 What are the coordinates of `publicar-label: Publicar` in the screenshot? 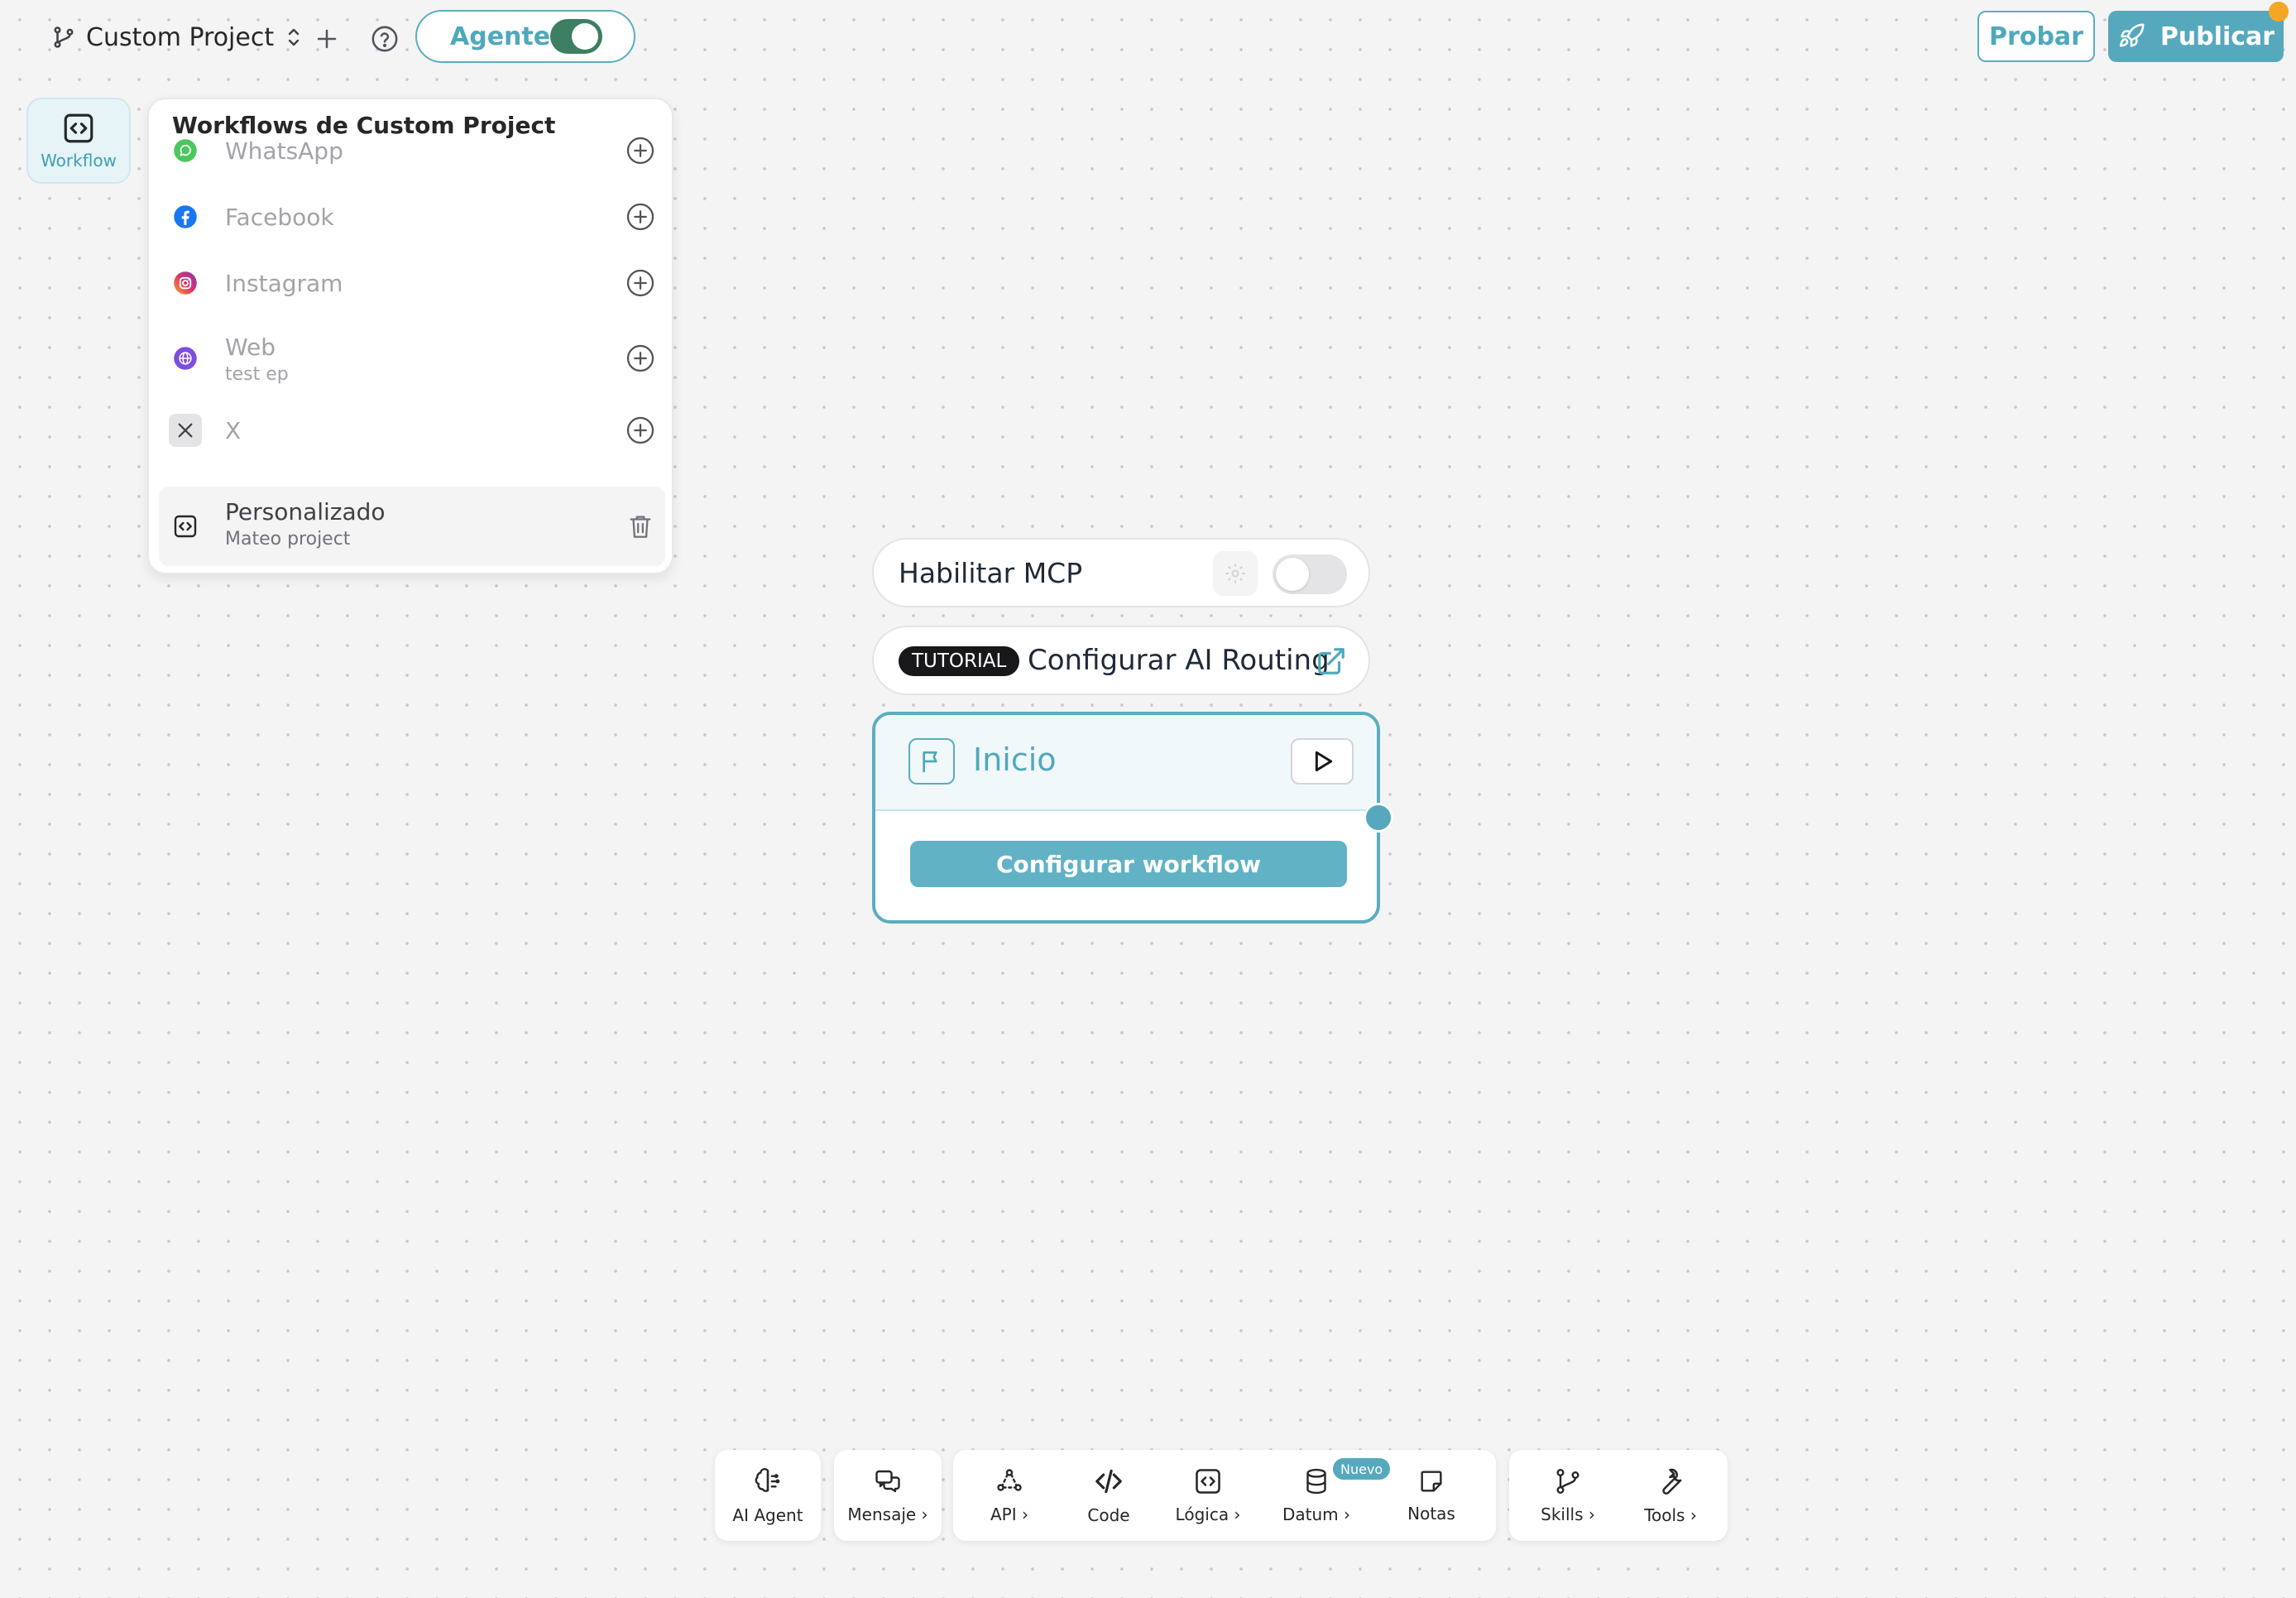 It's located at (2217, 36).